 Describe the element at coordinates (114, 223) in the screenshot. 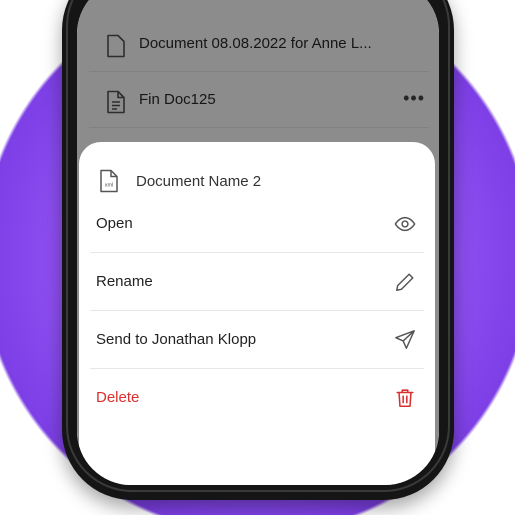

I see `open-label: Open` at that location.